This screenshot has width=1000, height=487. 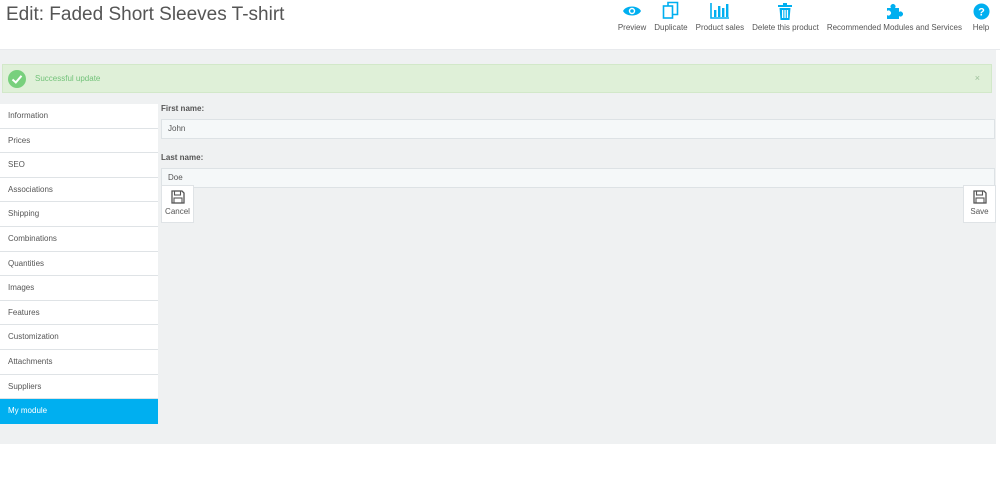 I want to click on preview-button: Preview, so click(x=632, y=16).